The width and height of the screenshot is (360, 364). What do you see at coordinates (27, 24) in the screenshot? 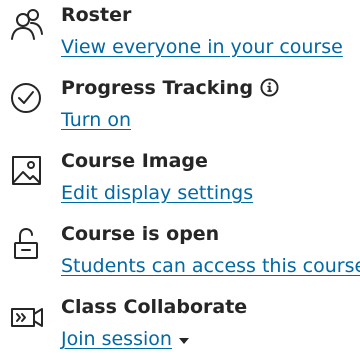
I see `roster-icon` at bounding box center [27, 24].